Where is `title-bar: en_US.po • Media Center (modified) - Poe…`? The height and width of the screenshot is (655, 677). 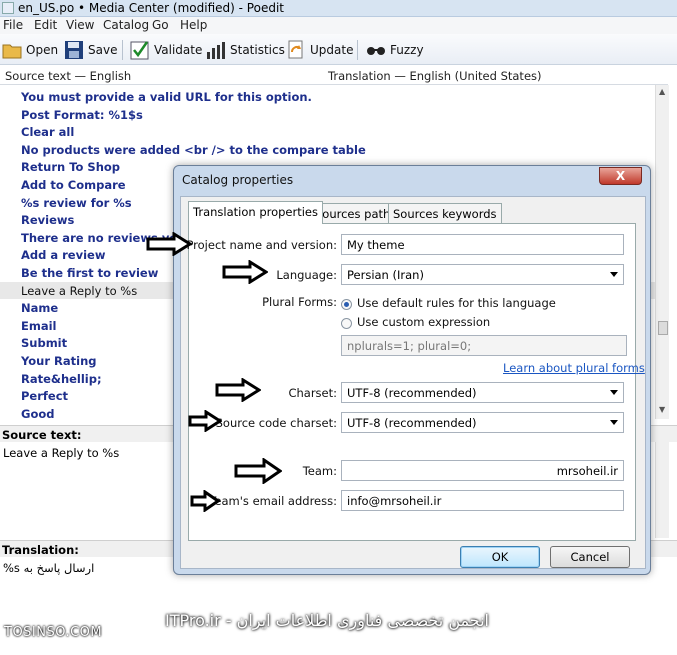
title-bar: en_US.po • Media Center (modified) - Poe… is located at coordinates (338, 8).